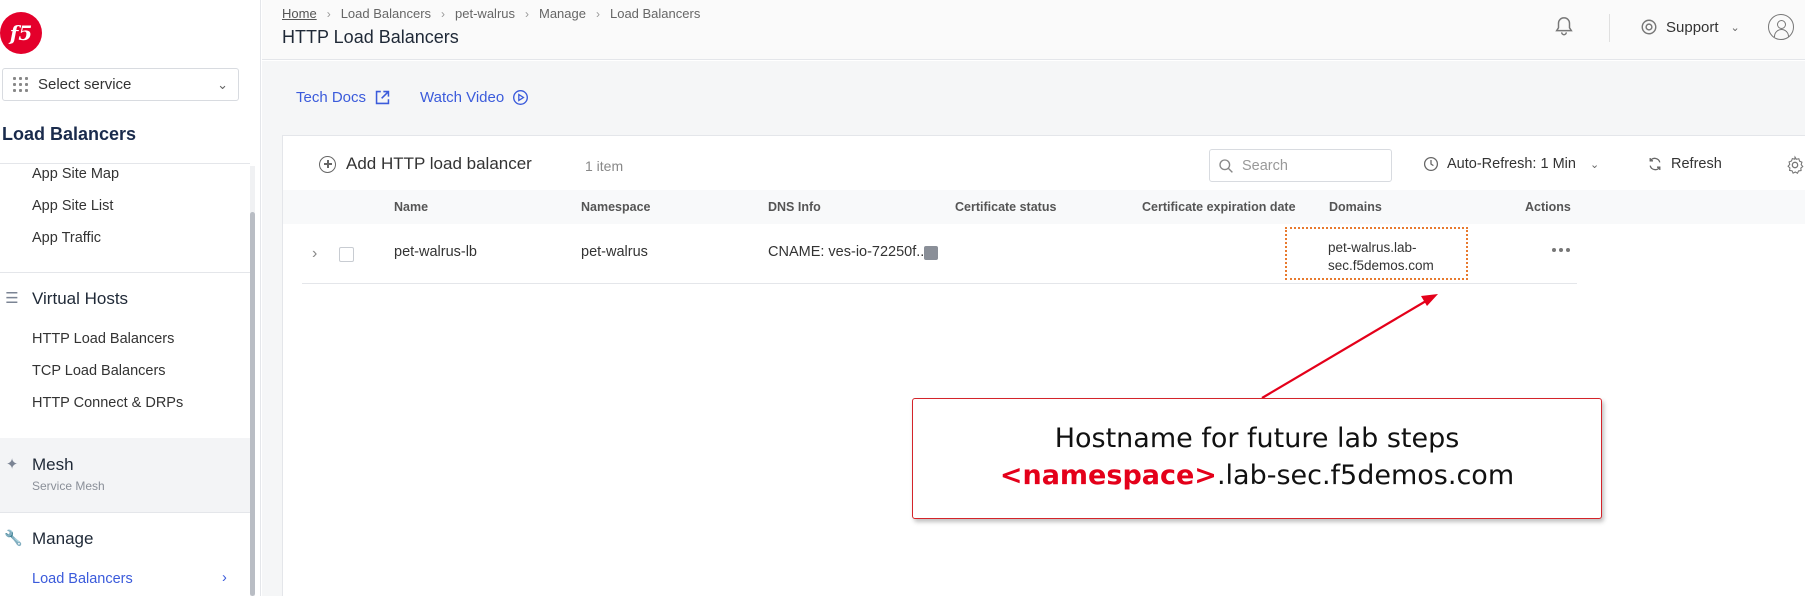  What do you see at coordinates (12, 298) in the screenshot?
I see `virtual-hosts-icon: ☰` at bounding box center [12, 298].